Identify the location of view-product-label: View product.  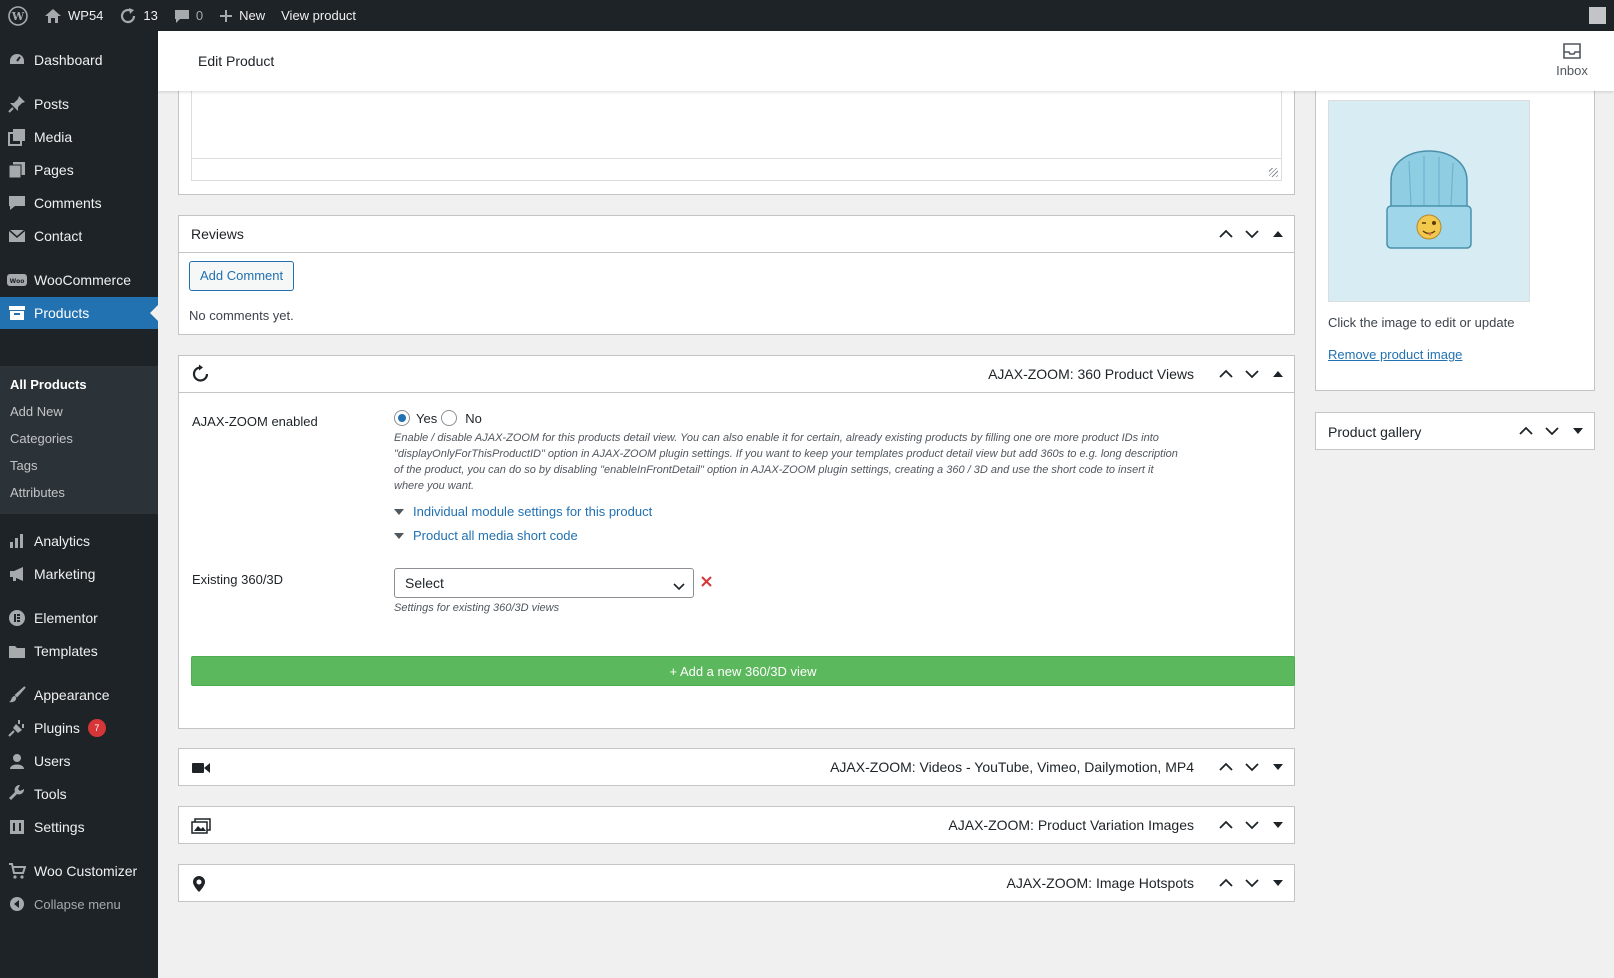
(319, 15).